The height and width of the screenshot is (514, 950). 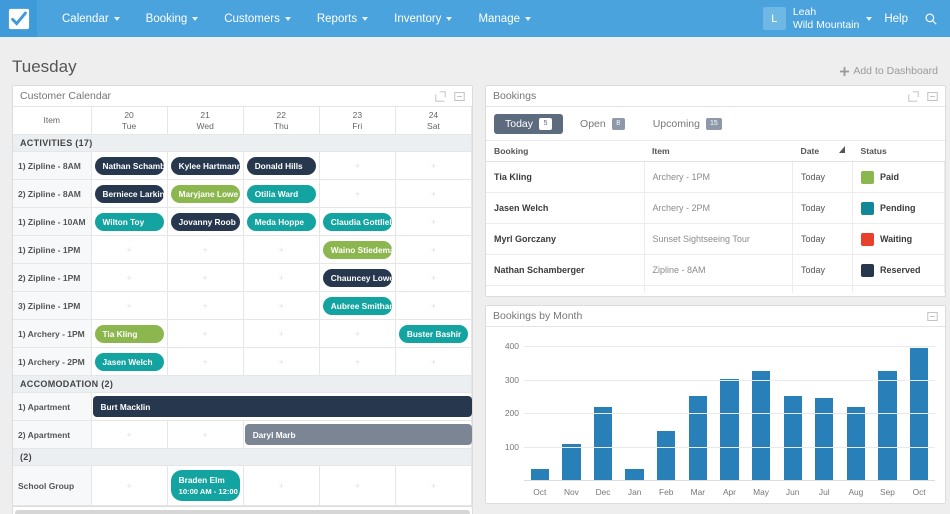 I want to click on calendar-horizontal-scrollbar, so click(x=242, y=510).